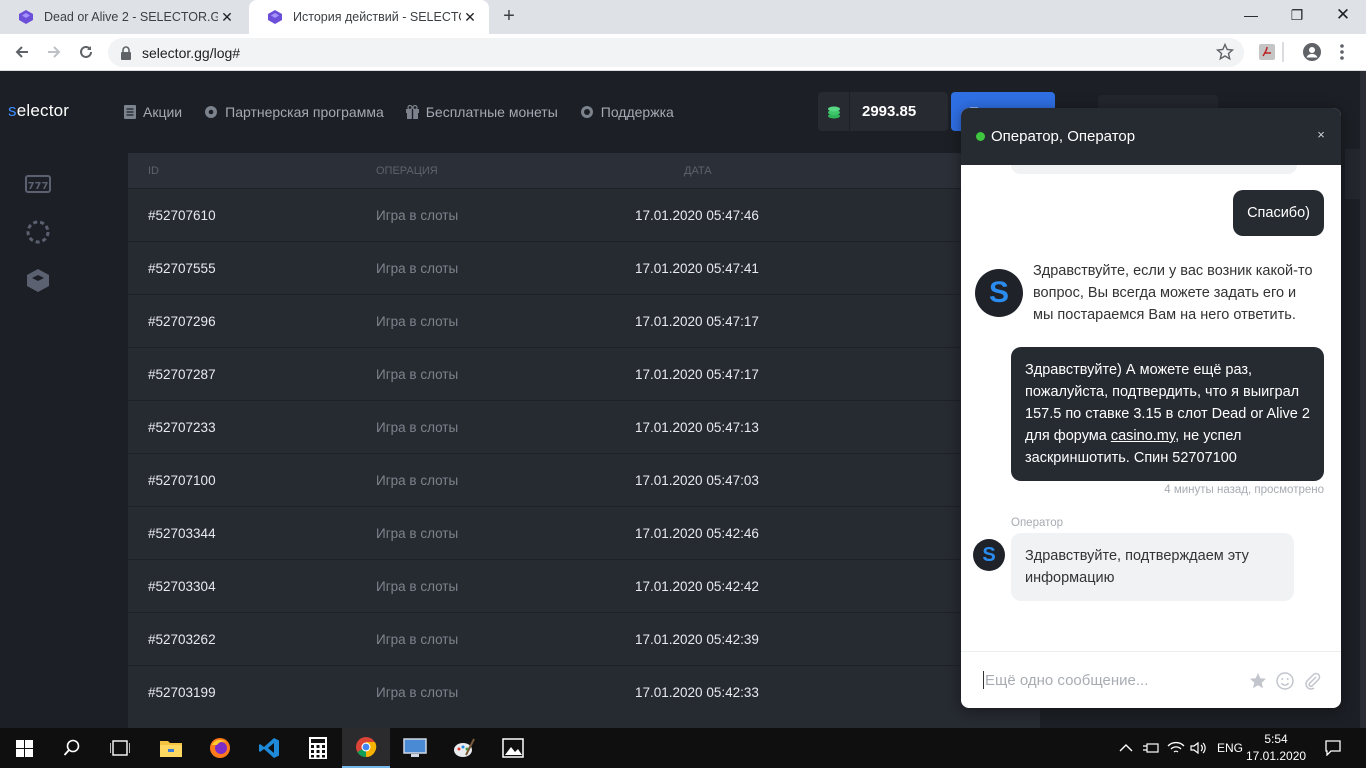 The height and width of the screenshot is (768, 1366). What do you see at coordinates (584, 532) in the screenshot?
I see `table-row: #52703344 Игра в слоты 17.01.2020 05:42:46` at bounding box center [584, 532].